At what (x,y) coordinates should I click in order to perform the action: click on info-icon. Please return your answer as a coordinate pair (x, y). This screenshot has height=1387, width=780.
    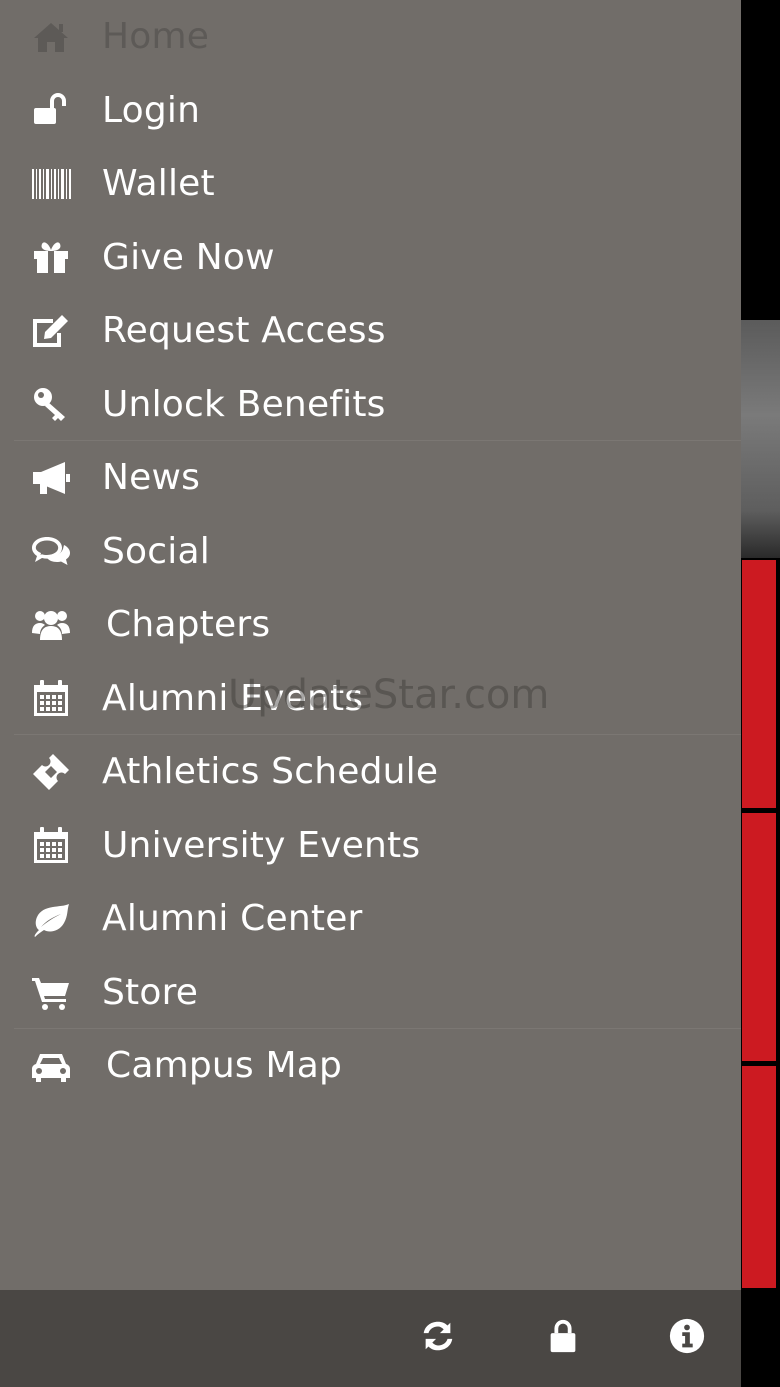
    Looking at the image, I should click on (687, 1338).